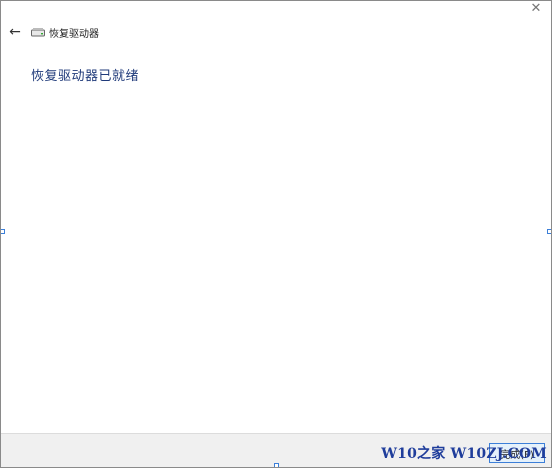 The width and height of the screenshot is (552, 468). Describe the element at coordinates (38, 32) in the screenshot. I see `drive-icon` at that location.